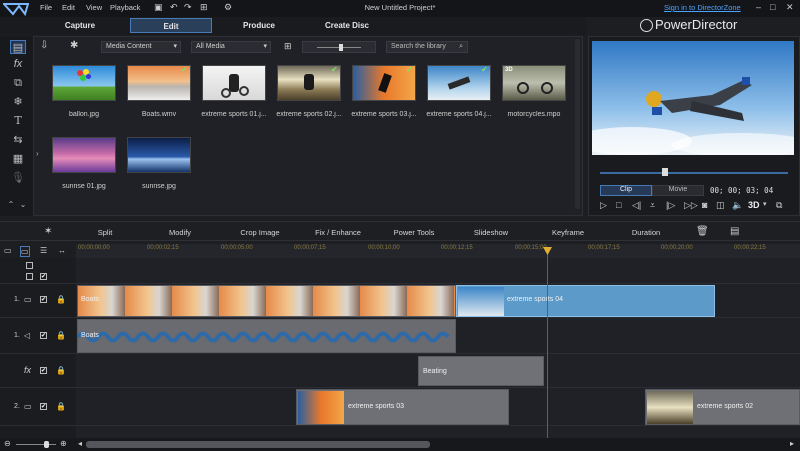  Describe the element at coordinates (414, 232) in the screenshot. I see `power-tools-button: Power Tools` at that location.